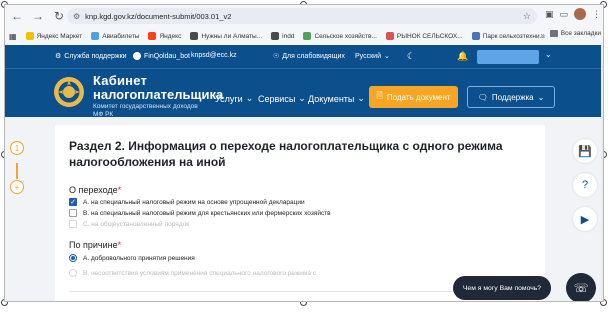 The image size is (608, 315). I want to click on apps-grid-icon: ▦, so click(13, 36).